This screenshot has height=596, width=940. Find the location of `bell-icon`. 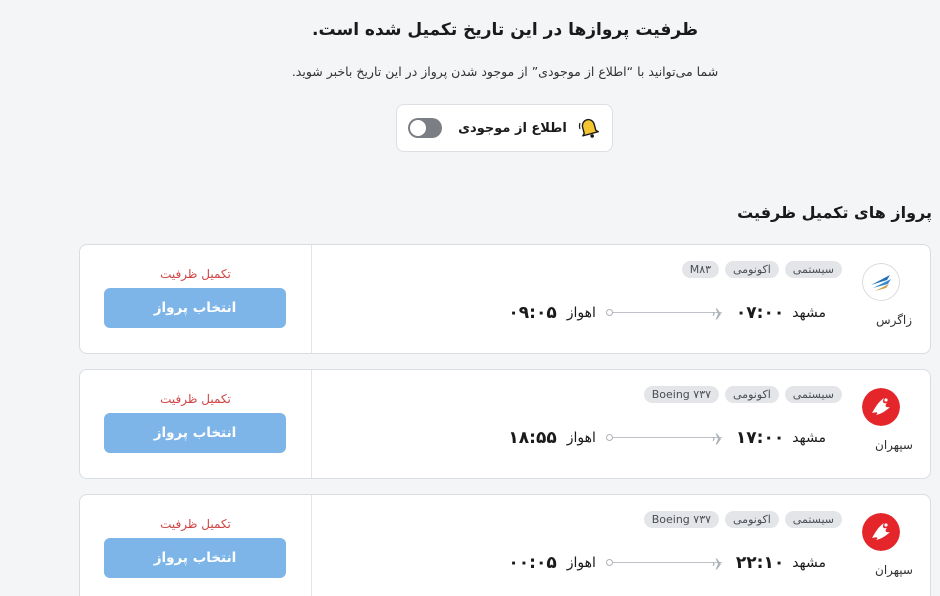

bell-icon is located at coordinates (589, 128).